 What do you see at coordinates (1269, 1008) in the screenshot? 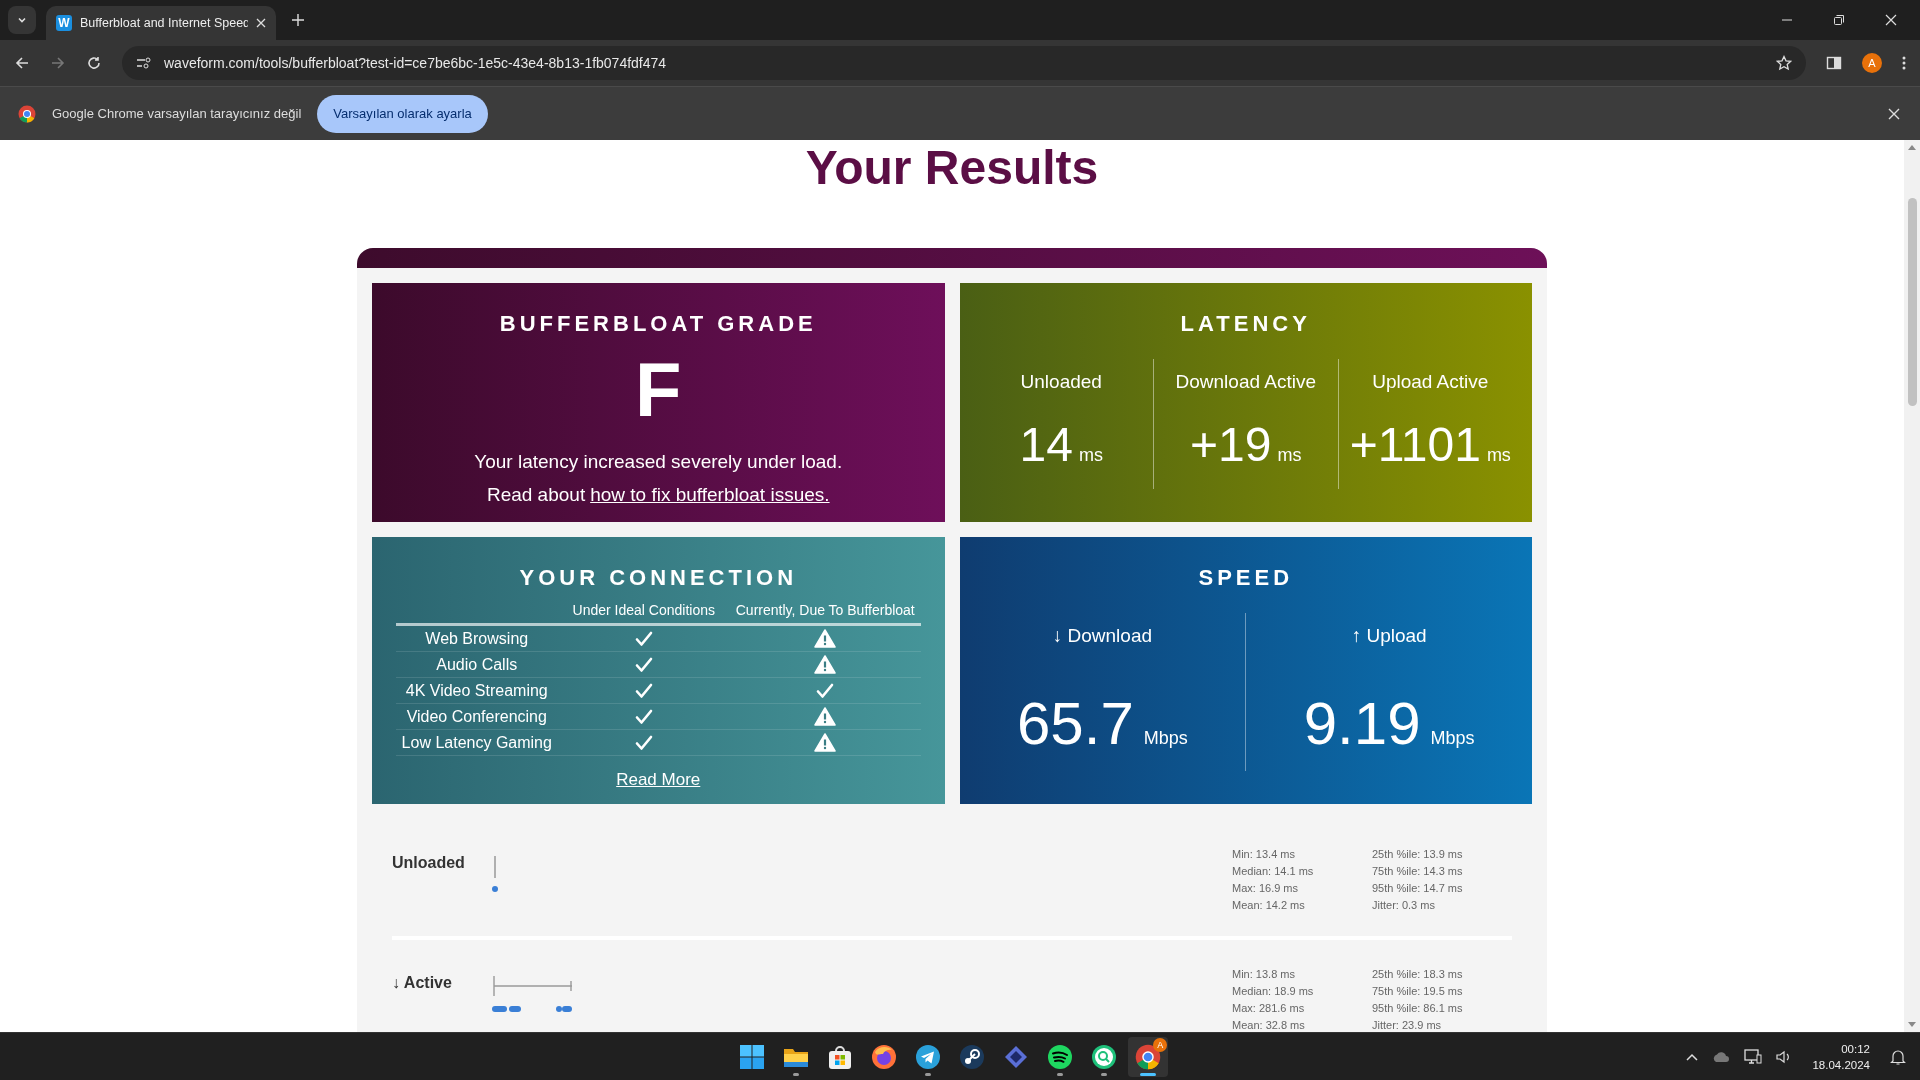
I see `stat-text: Max: 281.6 ms` at bounding box center [1269, 1008].